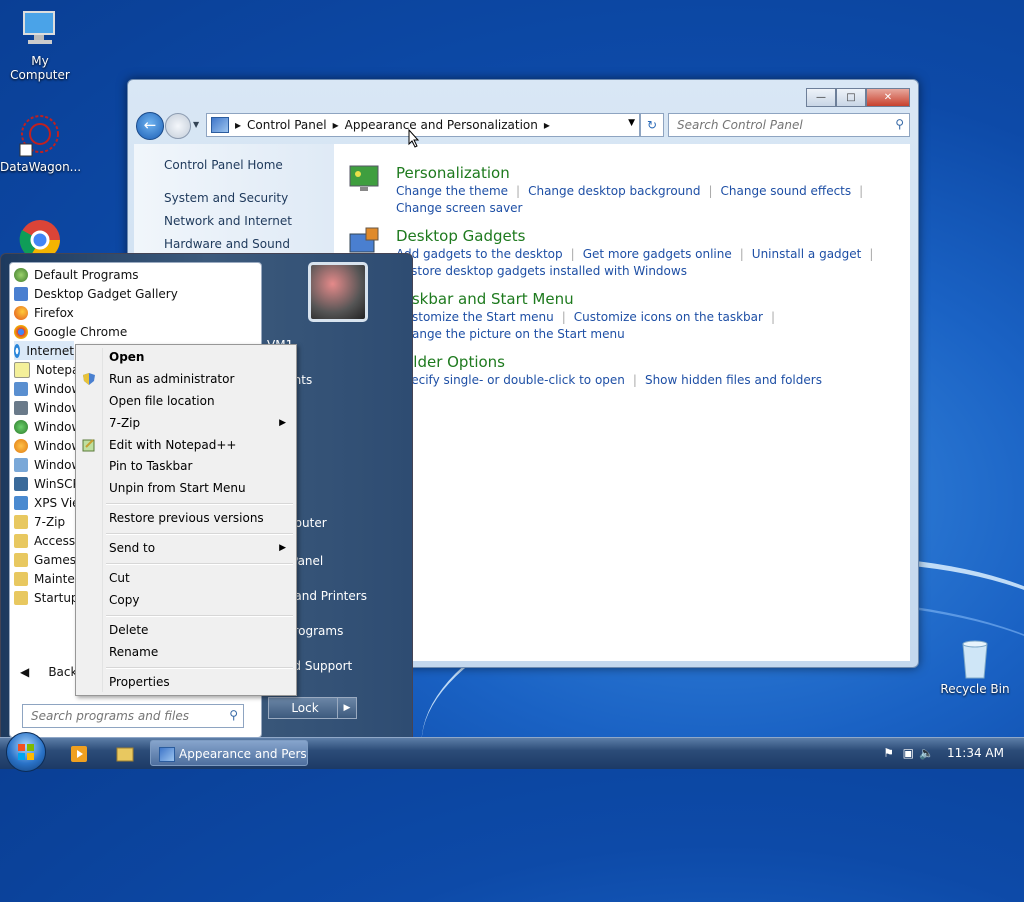 The image size is (1024, 902). I want to click on menu-item-send-to: Send to ▶, so click(201, 548).